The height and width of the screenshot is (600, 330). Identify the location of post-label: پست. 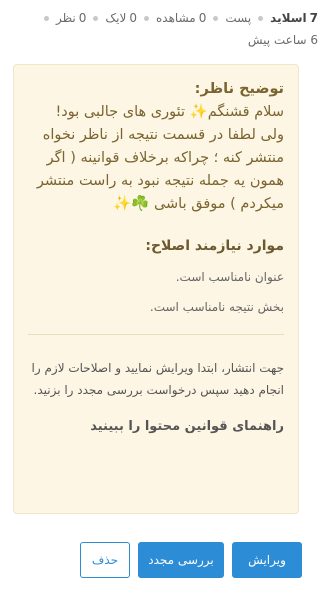
(238, 18).